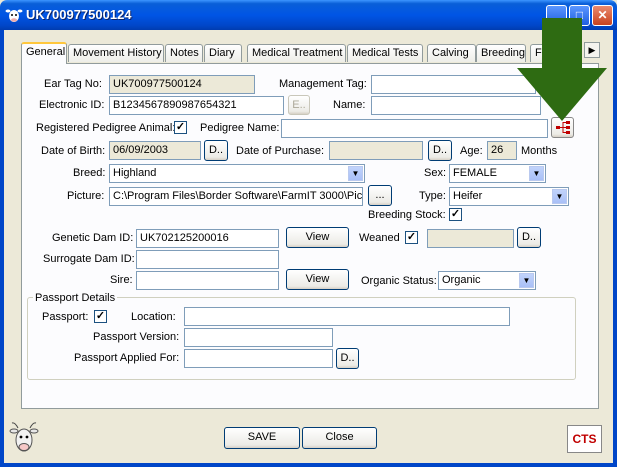  Describe the element at coordinates (223, 53) in the screenshot. I see `tab-diary: Diary` at that location.